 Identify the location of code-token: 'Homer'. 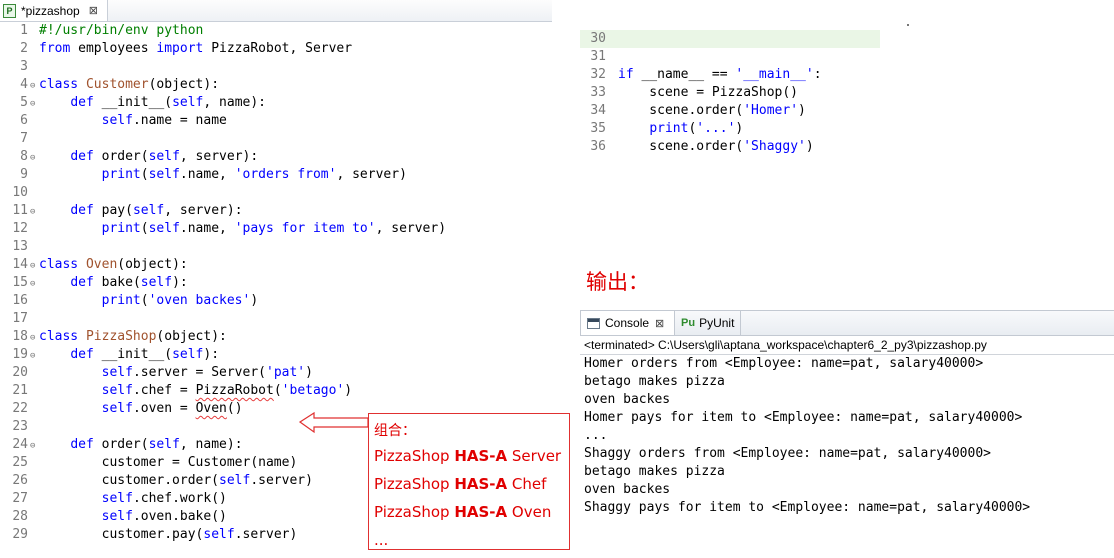
(771, 110).